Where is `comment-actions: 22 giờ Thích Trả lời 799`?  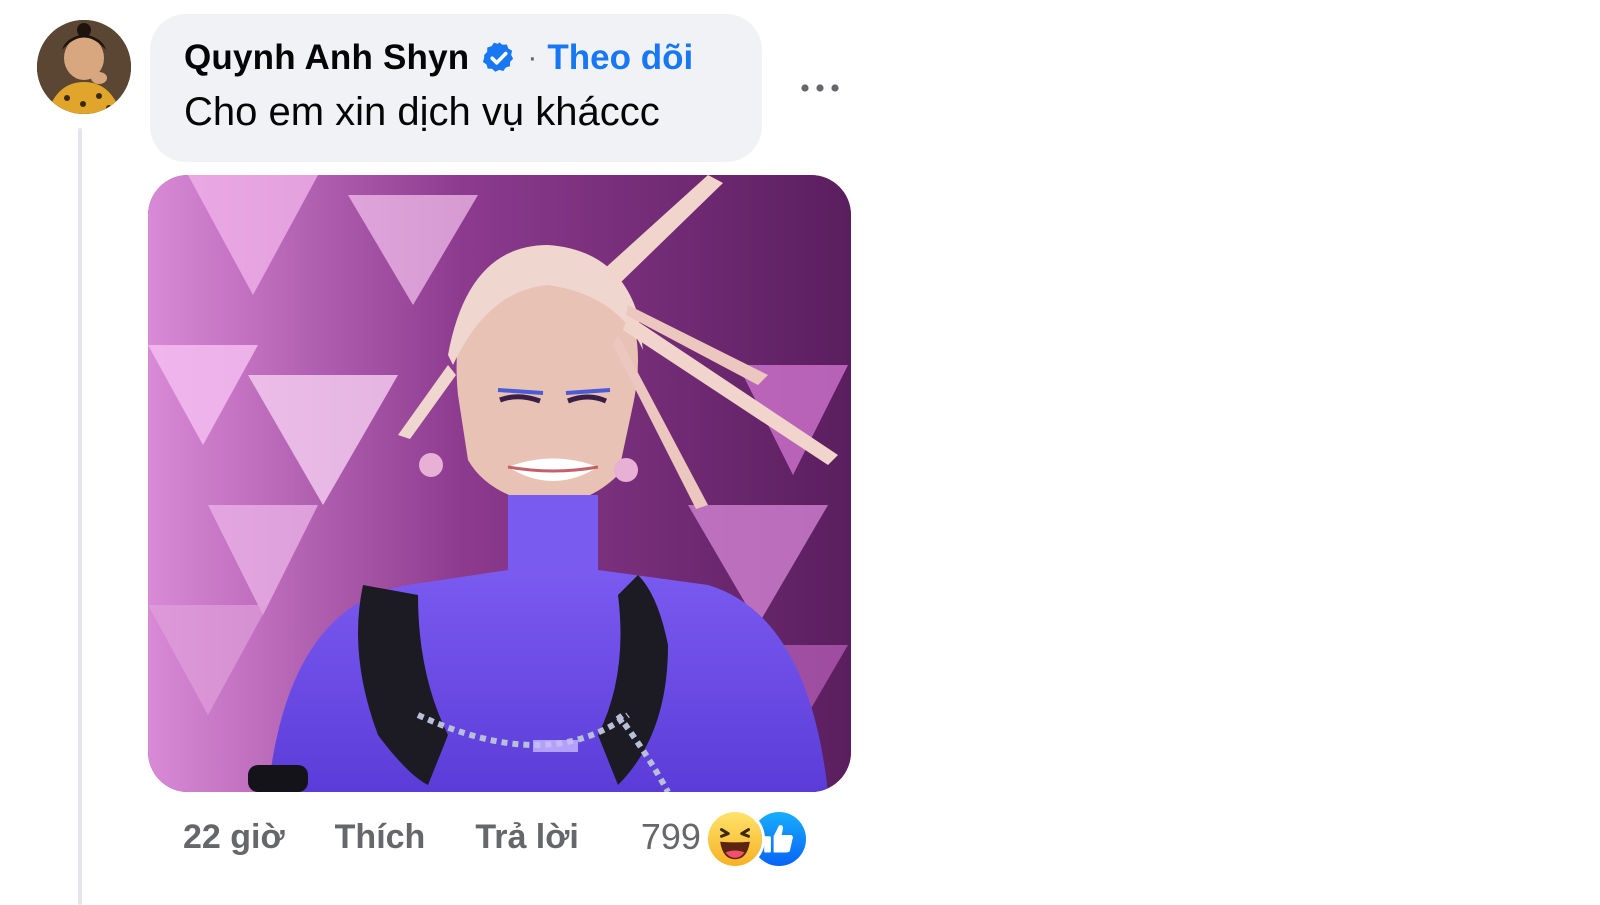 comment-actions: 22 giờ Thích Trả lời 799 is located at coordinates (496, 839).